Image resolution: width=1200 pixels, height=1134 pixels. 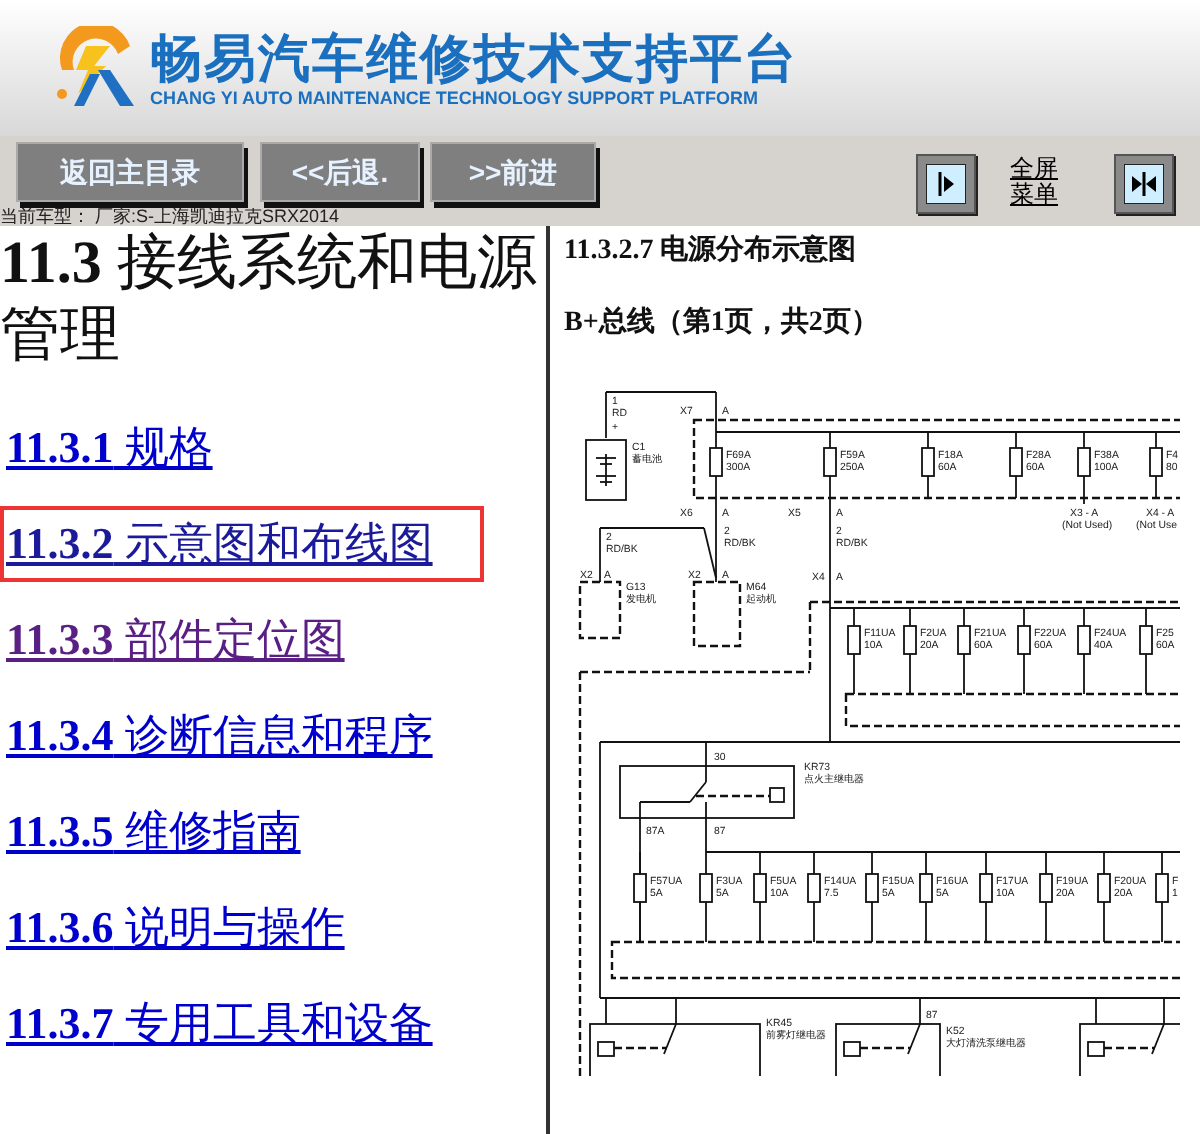 What do you see at coordinates (269, 300) in the screenshot?
I see `section-title: 11.3 接线系统和电源管理` at bounding box center [269, 300].